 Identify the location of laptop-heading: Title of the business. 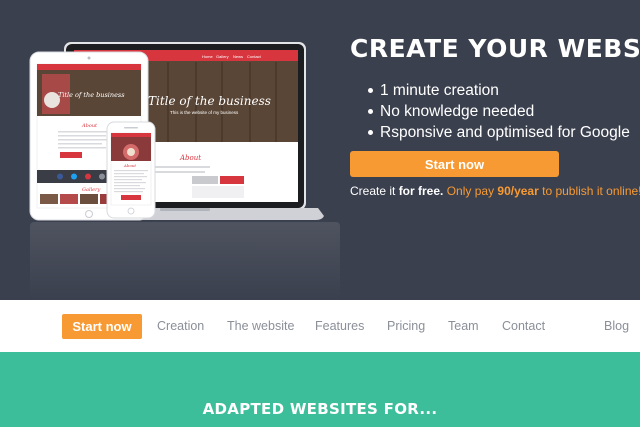
(209, 101).